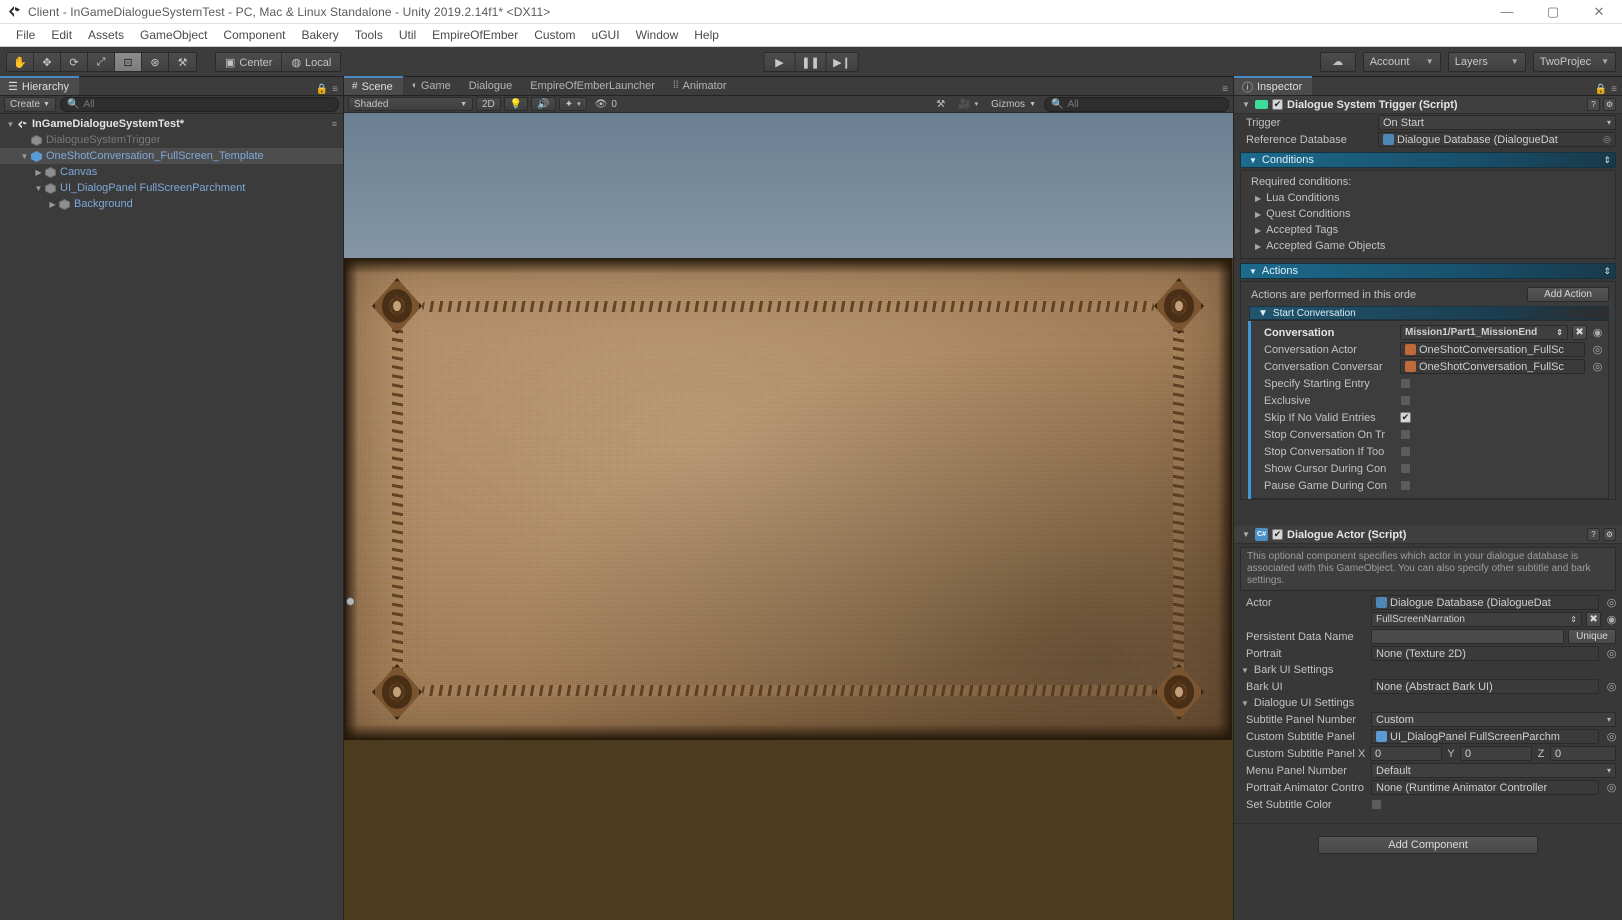 The width and height of the screenshot is (1622, 920). Describe the element at coordinates (657, 35) in the screenshot. I see `menu-item-window: Window` at that location.